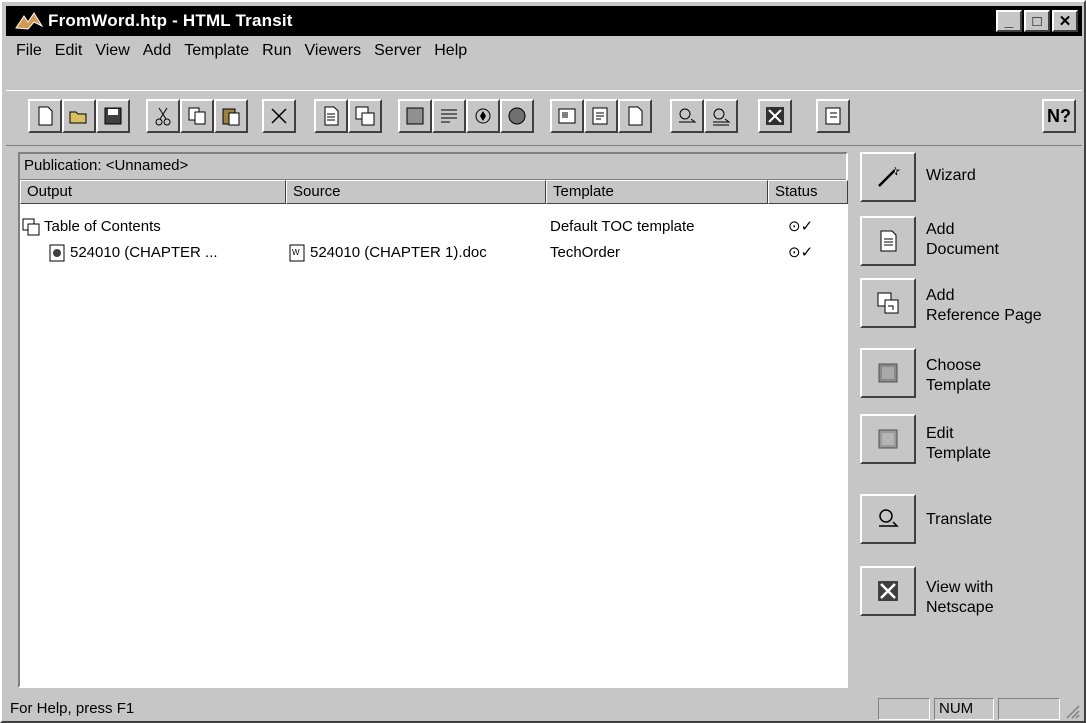 This screenshot has height=723, width=1086. What do you see at coordinates (416, 192) in the screenshot?
I see `column-source-header: Source` at bounding box center [416, 192].